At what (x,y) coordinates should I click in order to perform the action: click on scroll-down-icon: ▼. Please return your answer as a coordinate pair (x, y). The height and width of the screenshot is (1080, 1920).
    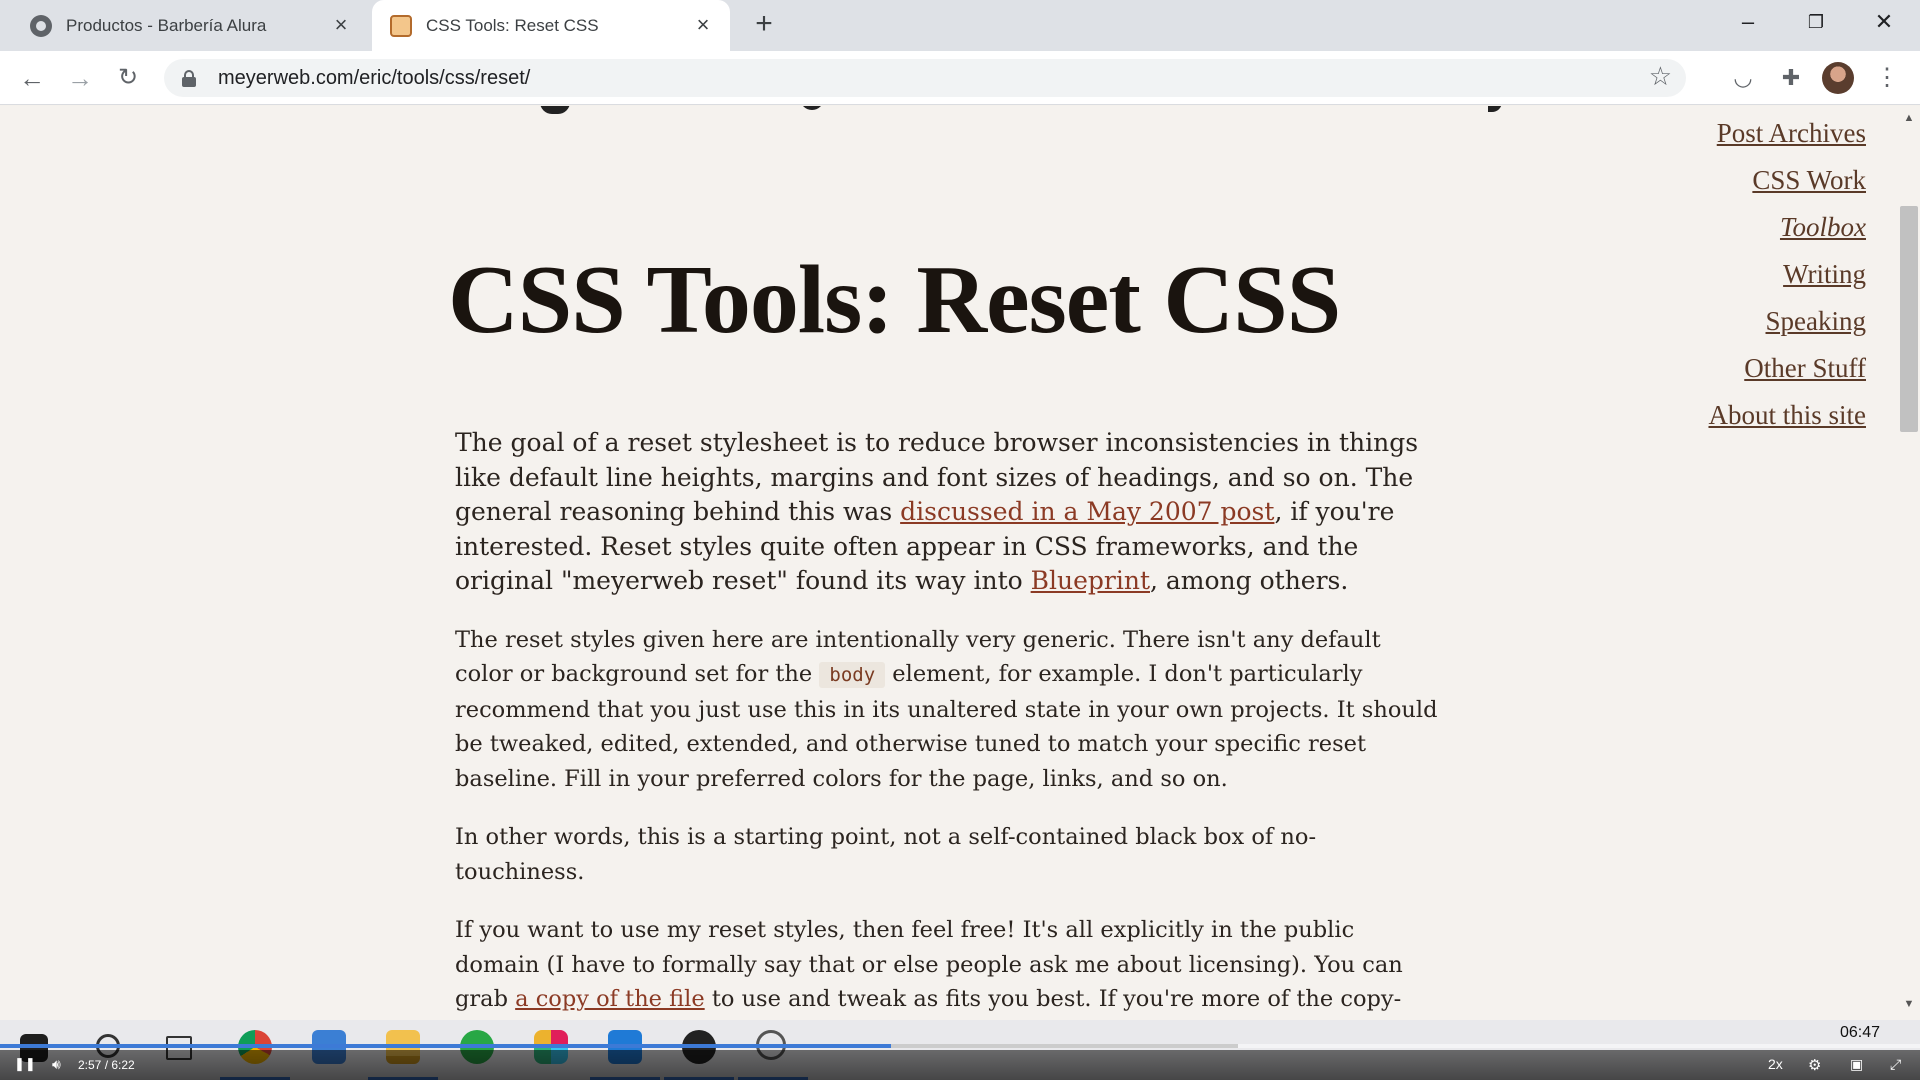
    Looking at the image, I should click on (1909, 1004).